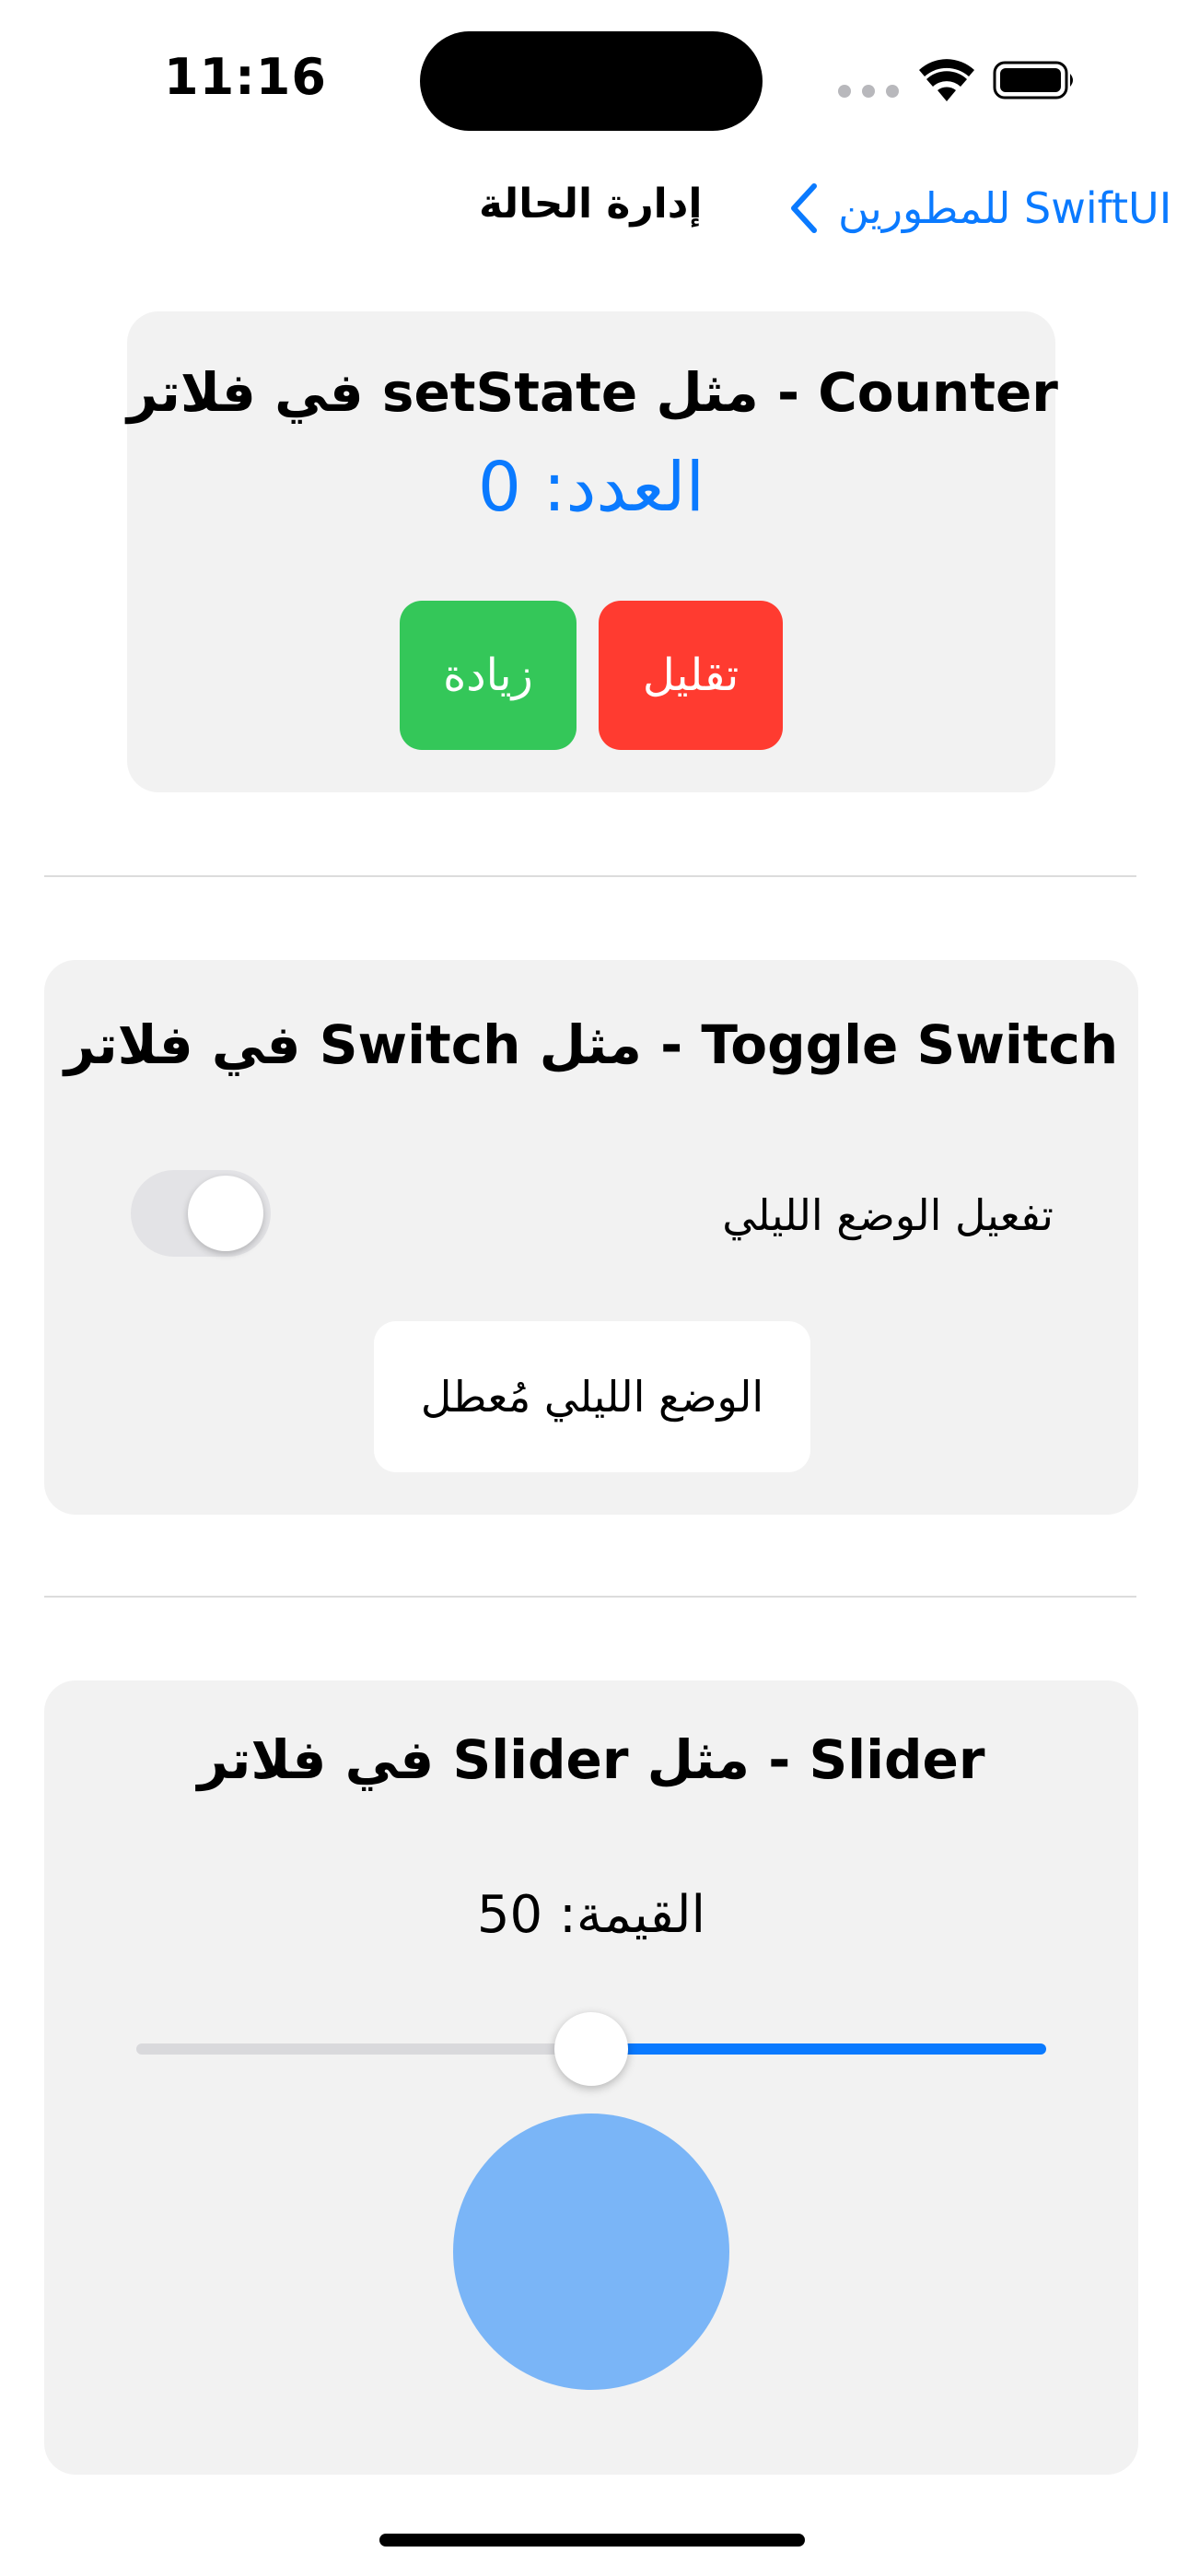  I want to click on slider-value-label: القيمة: 50, so click(591, 1915).